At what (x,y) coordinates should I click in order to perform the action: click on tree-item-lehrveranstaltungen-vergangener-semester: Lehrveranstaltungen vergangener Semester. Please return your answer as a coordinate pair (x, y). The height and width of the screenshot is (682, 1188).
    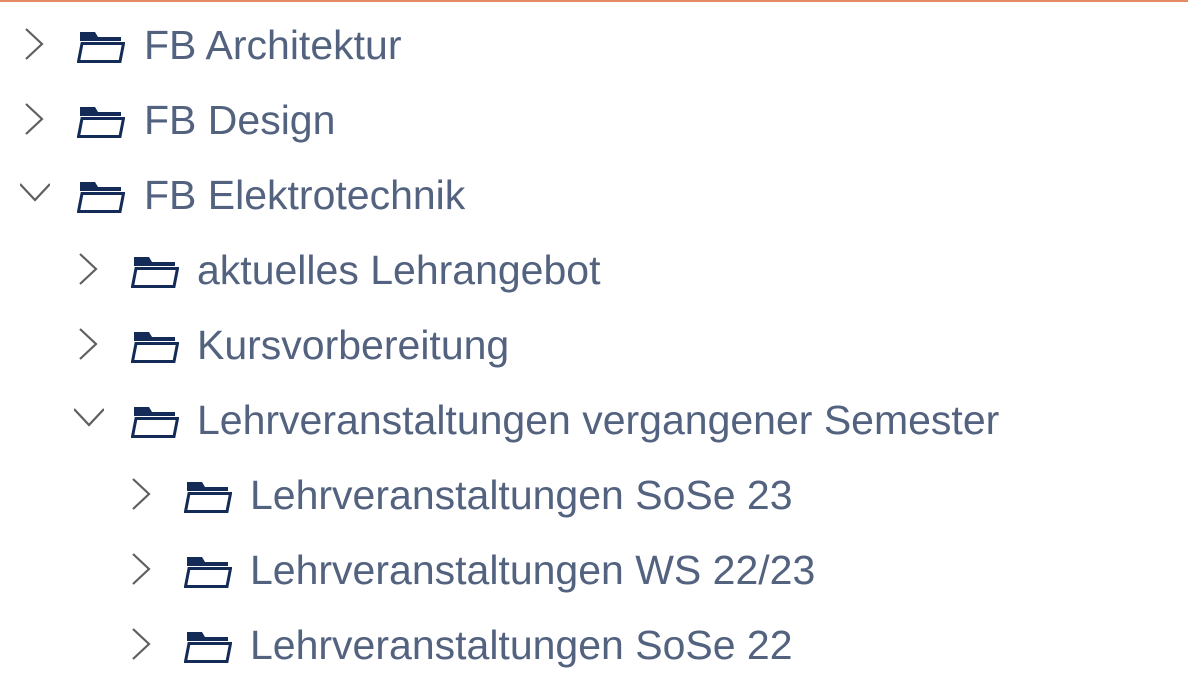
    Looking at the image, I should click on (594, 419).